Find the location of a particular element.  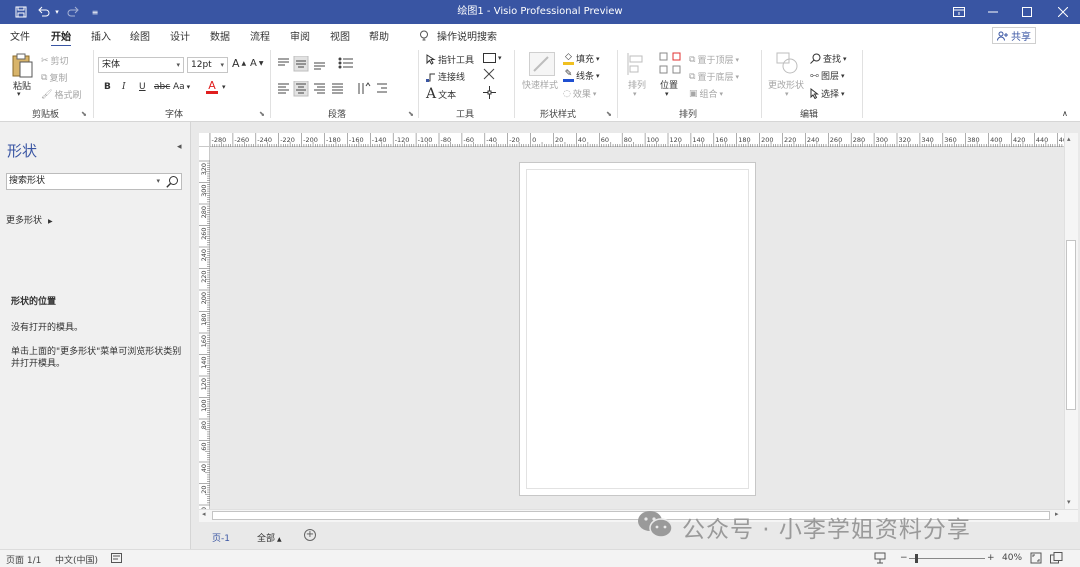

text-tool-button: A 文本 is located at coordinates (441, 94).